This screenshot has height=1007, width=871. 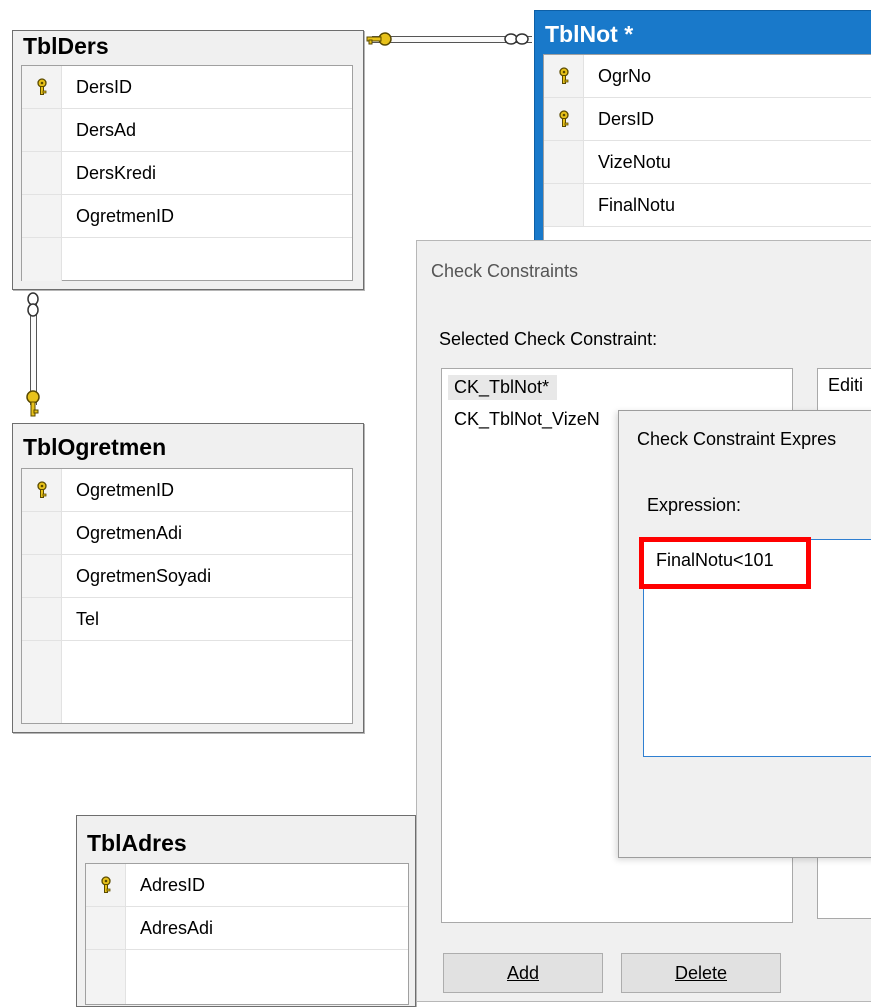 I want to click on column-name: AdresAdi, so click(x=177, y=927).